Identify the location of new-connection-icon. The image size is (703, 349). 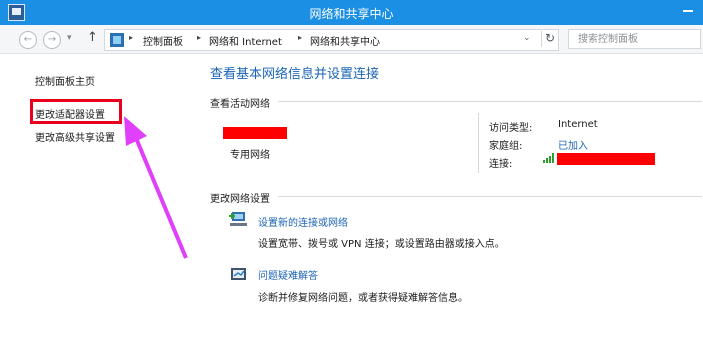
(238, 219).